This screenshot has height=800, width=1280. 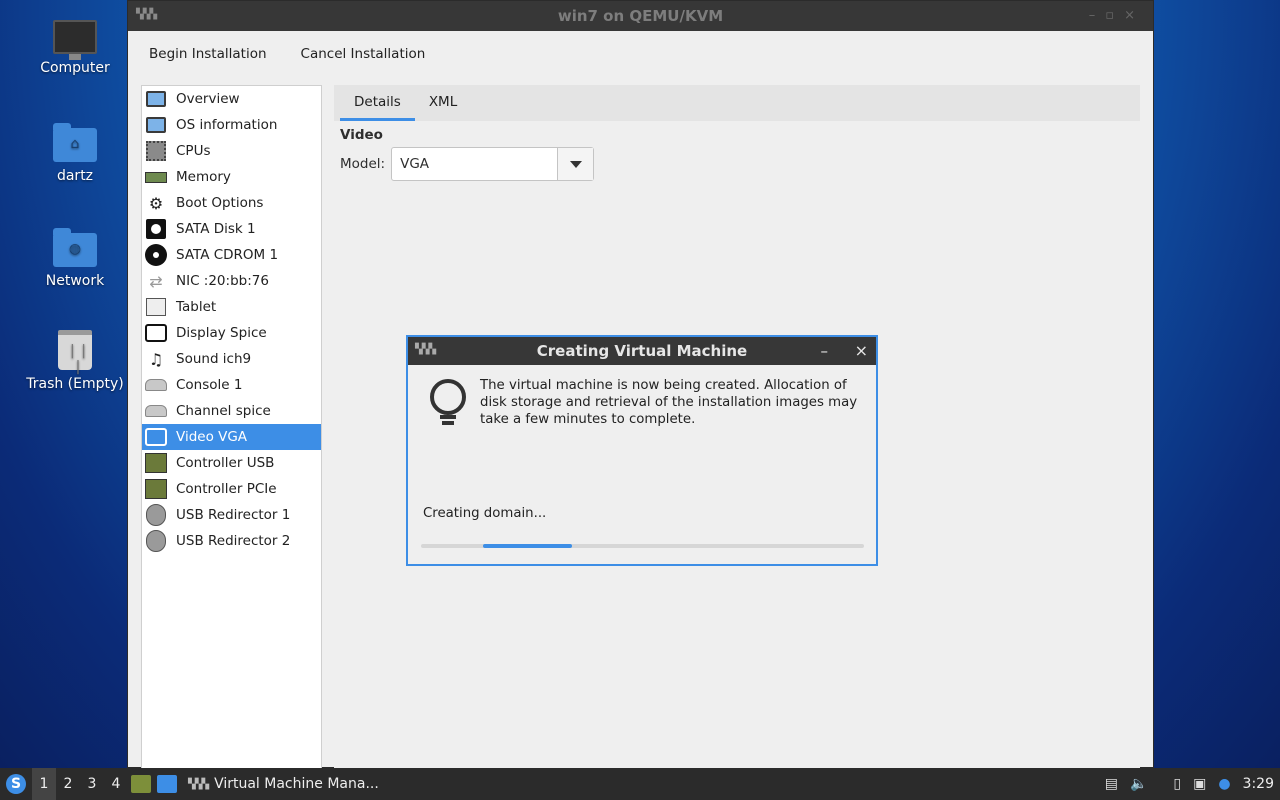 I want to click on tab-bar: Details XML, so click(x=737, y=103).